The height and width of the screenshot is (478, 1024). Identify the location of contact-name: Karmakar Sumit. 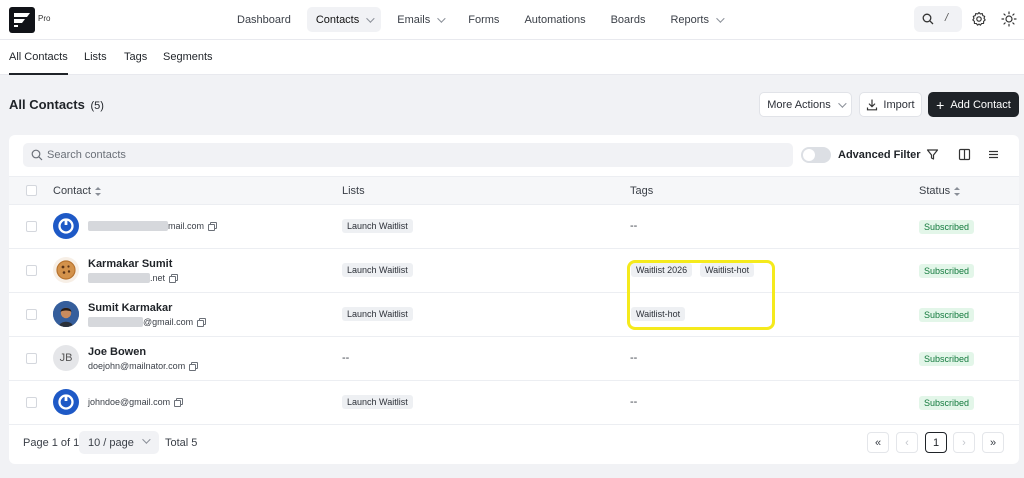
(130, 264).